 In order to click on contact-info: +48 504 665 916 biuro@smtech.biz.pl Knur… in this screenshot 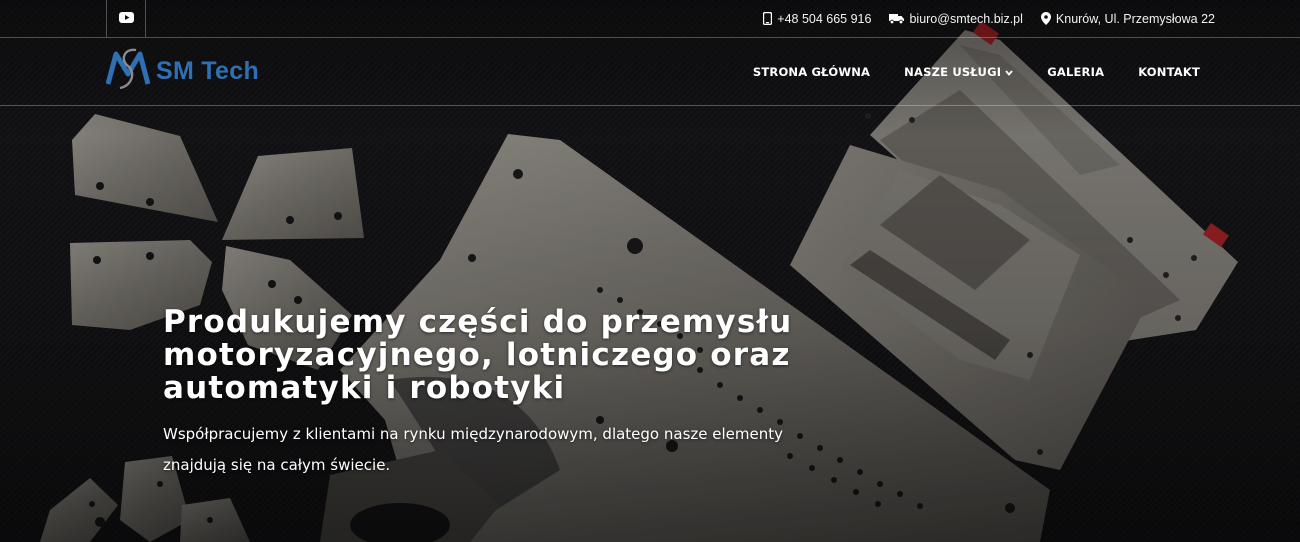, I will do `click(989, 18)`.